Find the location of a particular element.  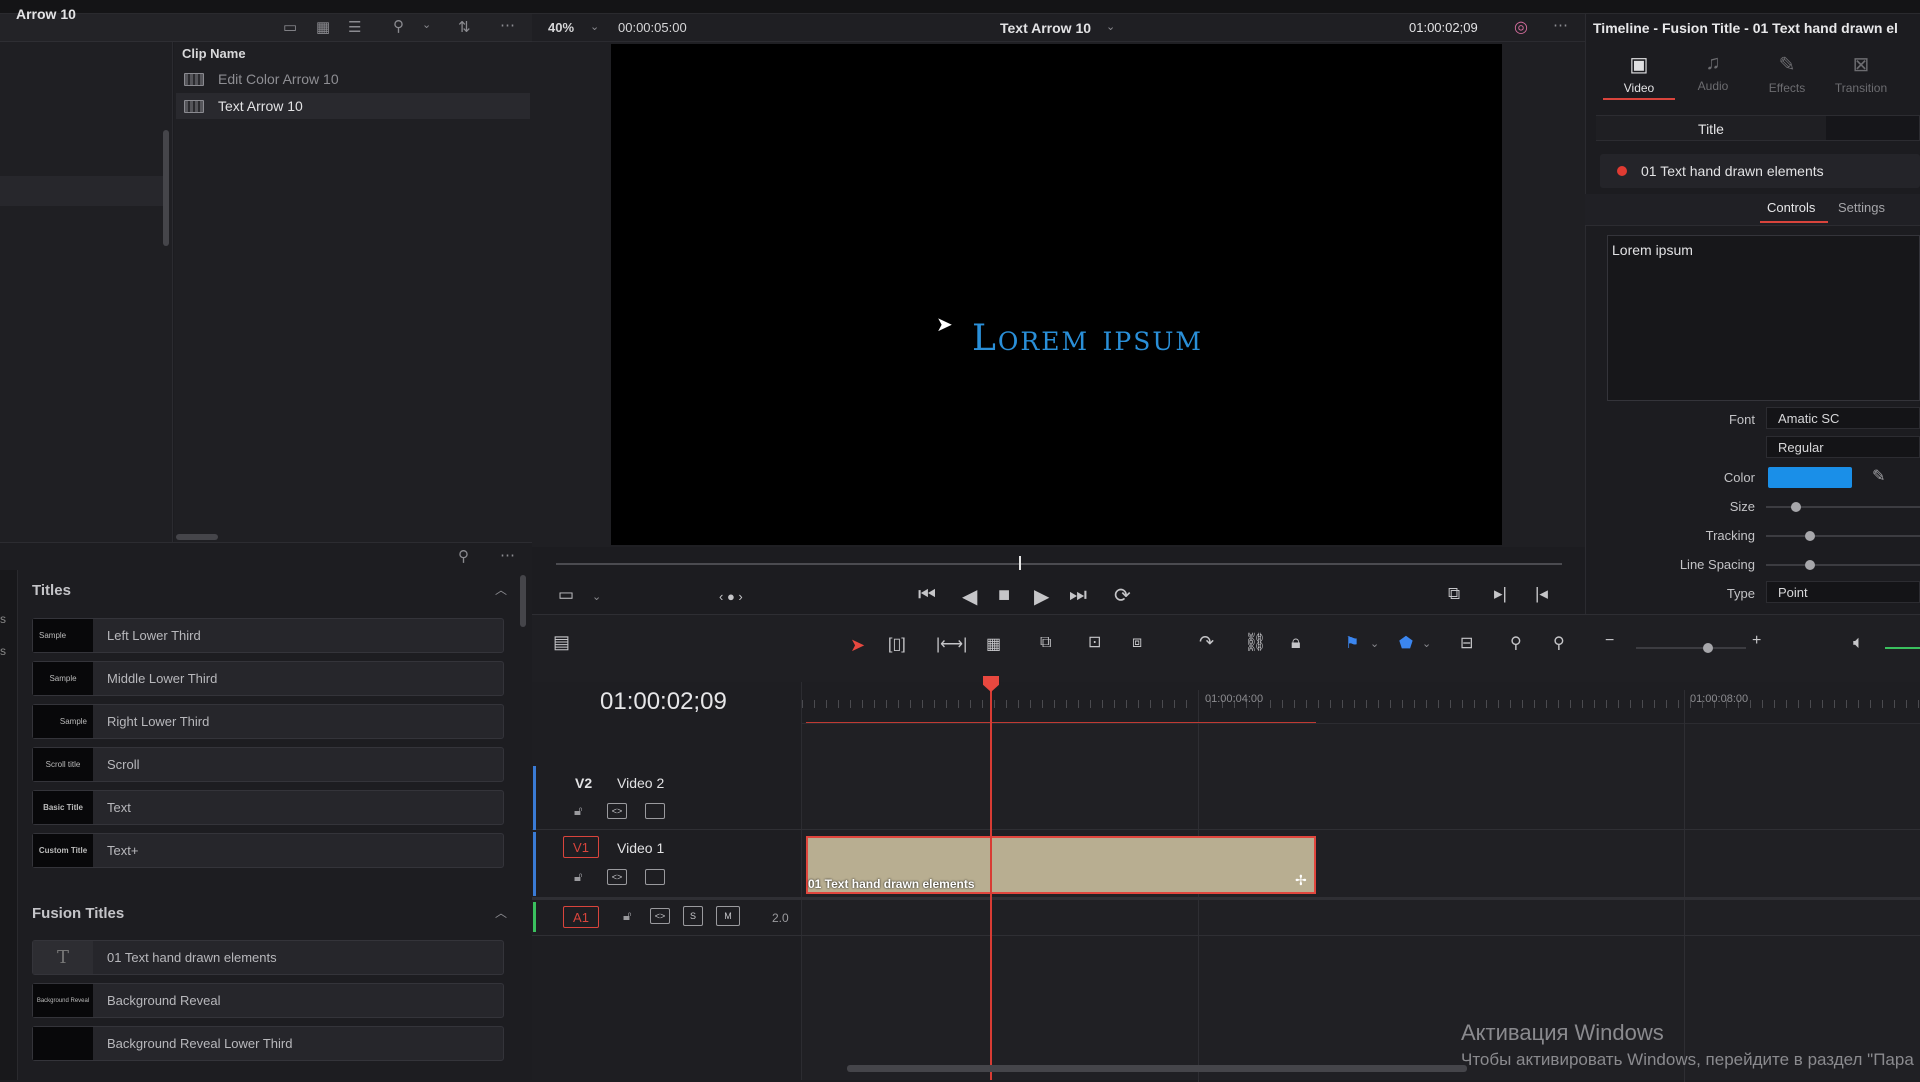

match-frame-icon: ⧉ is located at coordinates (1454, 594).